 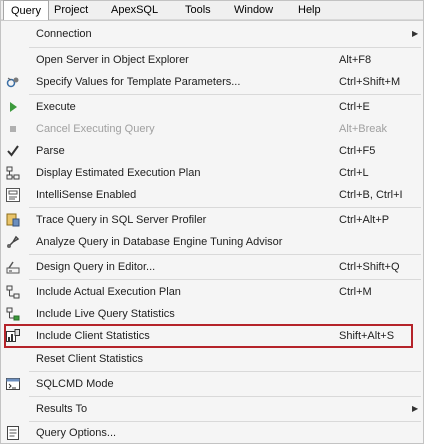 I want to click on menu-project: Project, so click(x=71, y=10).